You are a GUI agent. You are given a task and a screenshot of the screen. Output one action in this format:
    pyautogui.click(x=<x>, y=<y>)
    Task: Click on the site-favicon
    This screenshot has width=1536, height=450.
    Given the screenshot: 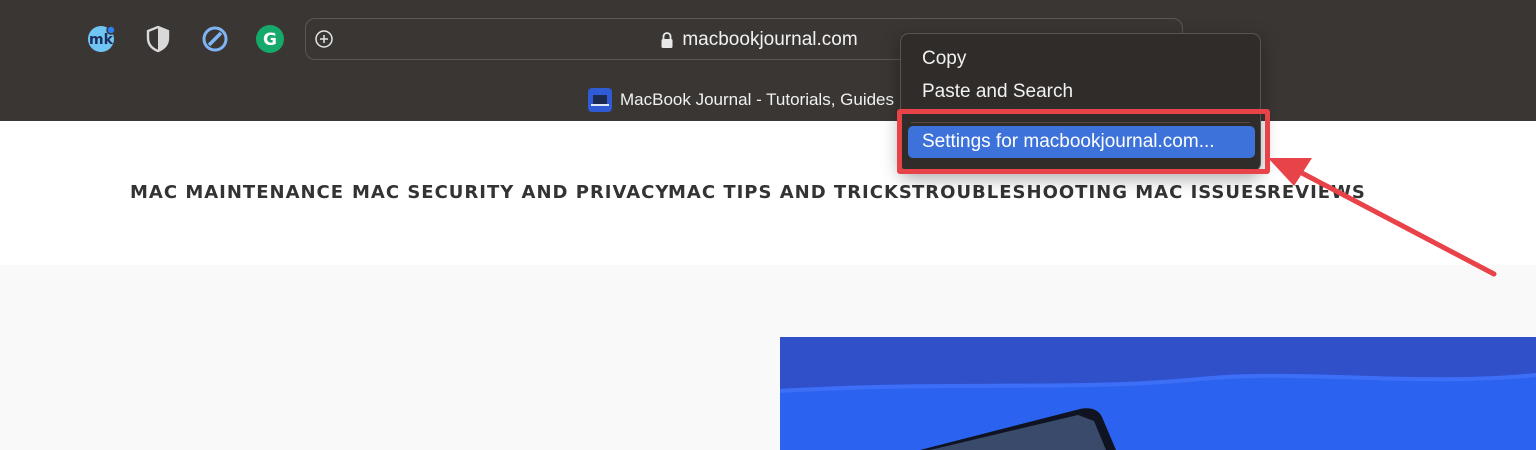 What is the action you would take?
    pyautogui.click(x=600, y=100)
    